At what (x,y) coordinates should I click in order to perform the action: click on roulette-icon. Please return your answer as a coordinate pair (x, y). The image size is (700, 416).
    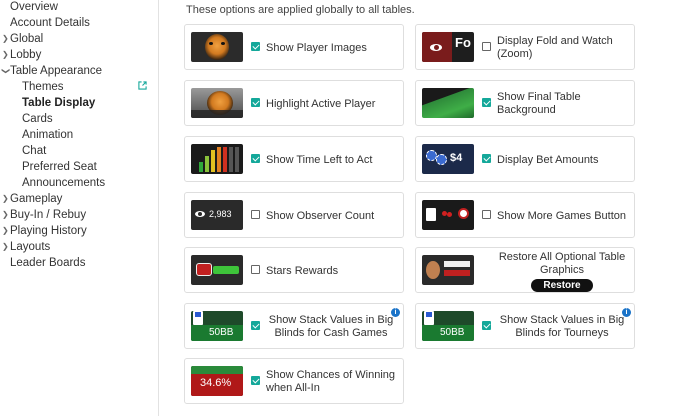
    Looking at the image, I should click on (463, 213).